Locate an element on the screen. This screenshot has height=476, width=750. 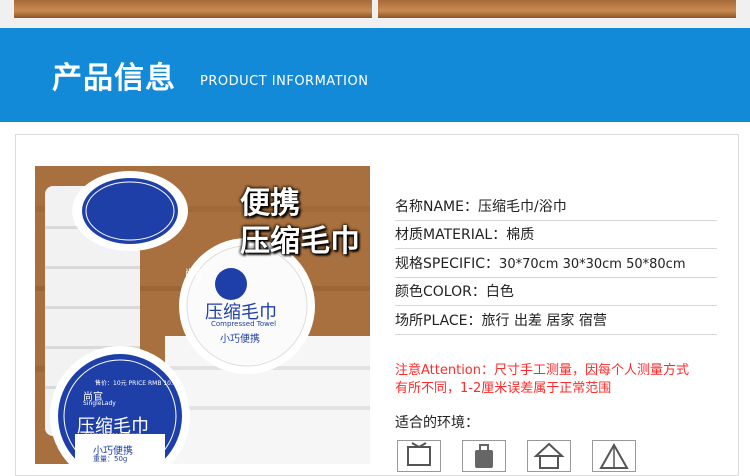
roll-label-sub: 小巧便携 is located at coordinates (240, 339).